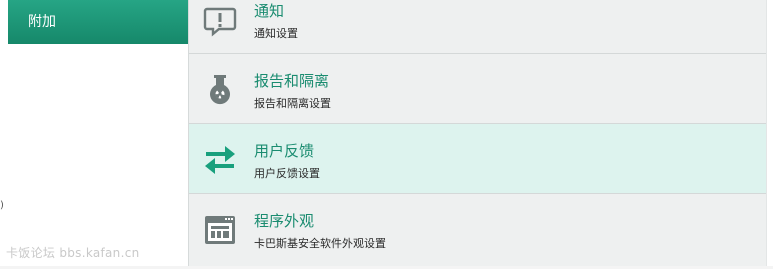  I want to click on notification-icon, so click(220, 20).